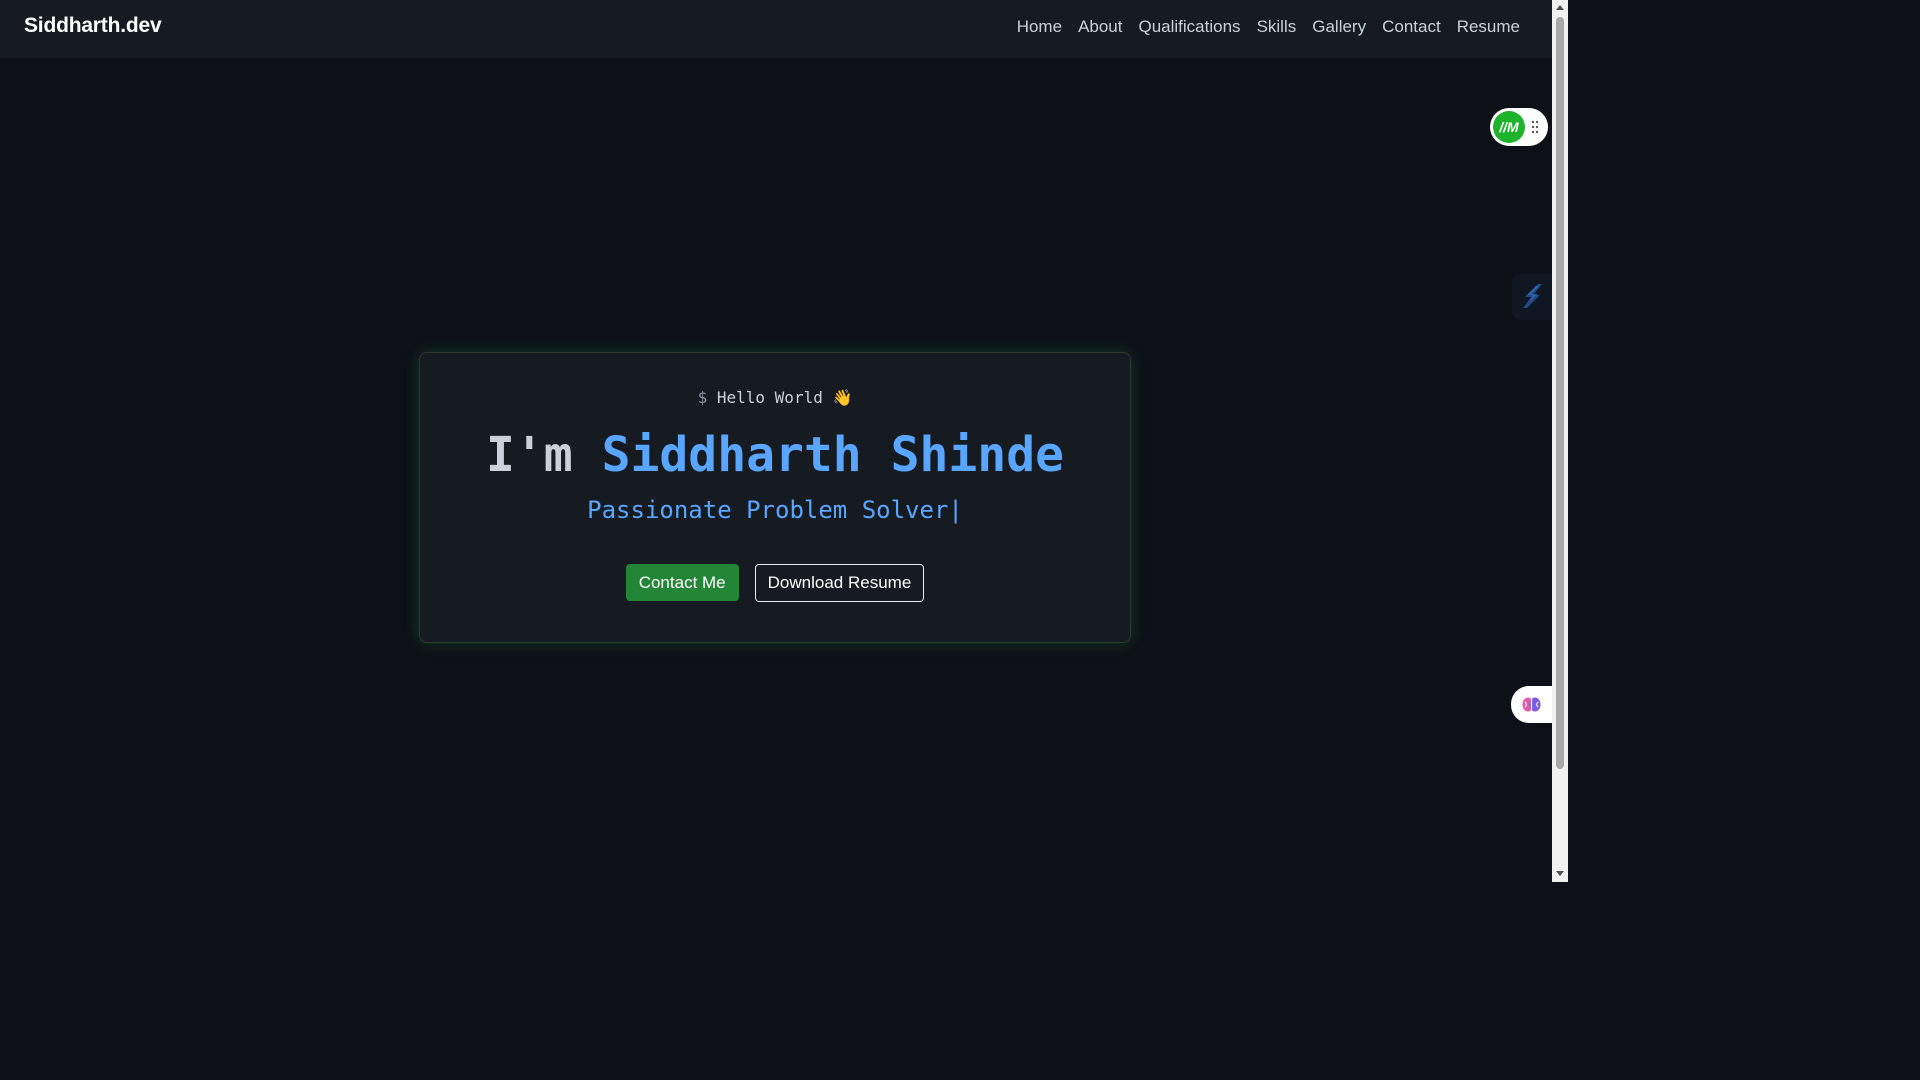 Image resolution: width=1920 pixels, height=1080 pixels. I want to click on typed-subtitle: Passionate Problem Solver|, so click(775, 510).